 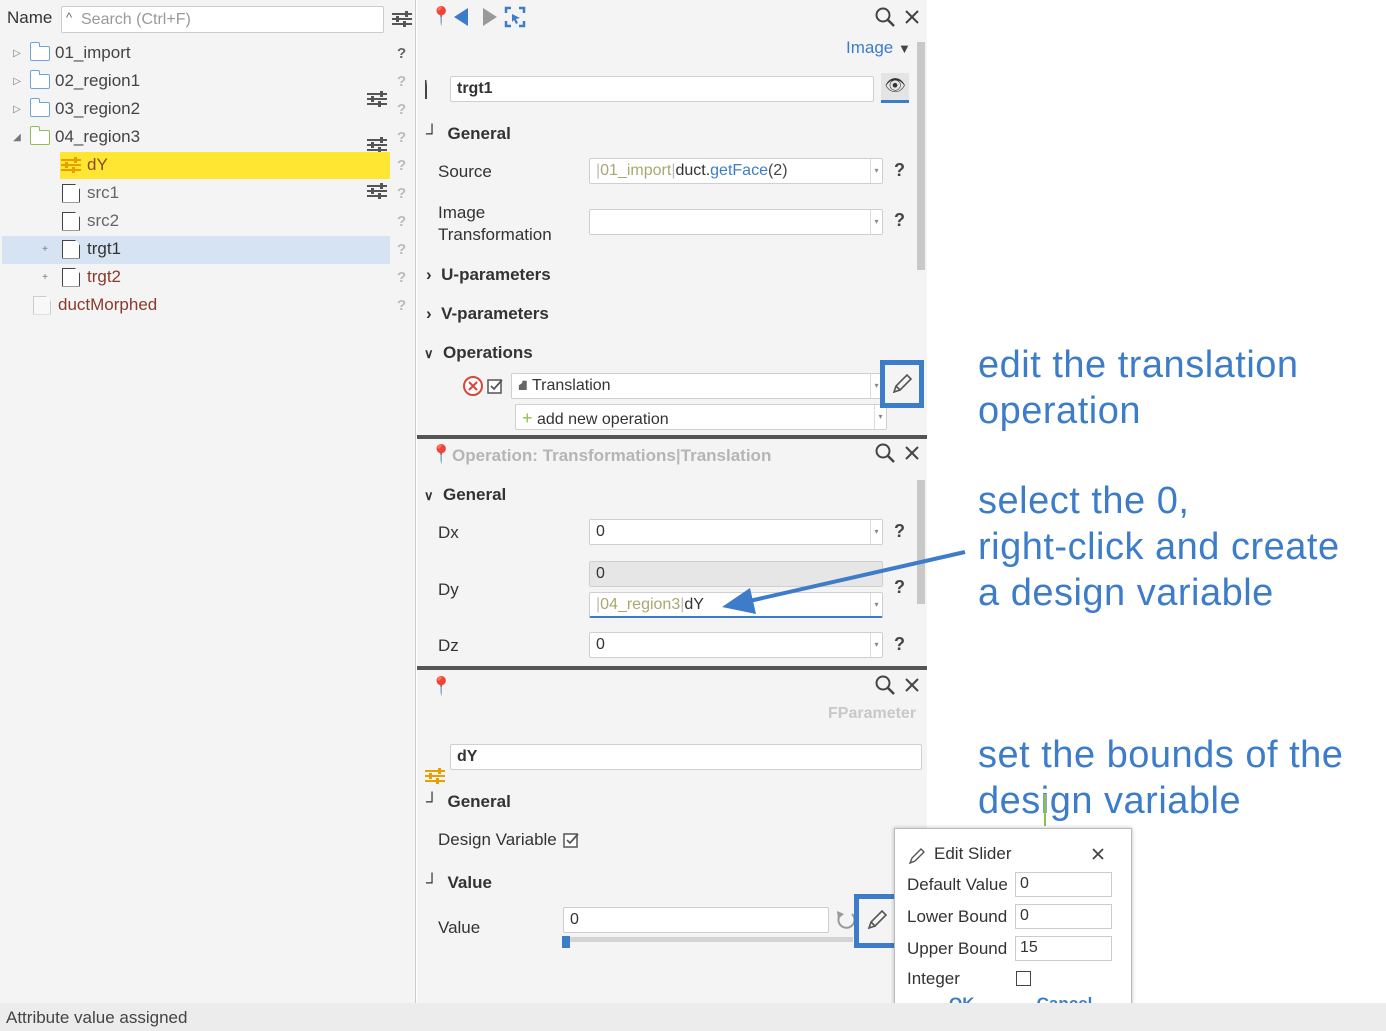 What do you see at coordinates (465, 171) in the screenshot?
I see `source-label: Source` at bounding box center [465, 171].